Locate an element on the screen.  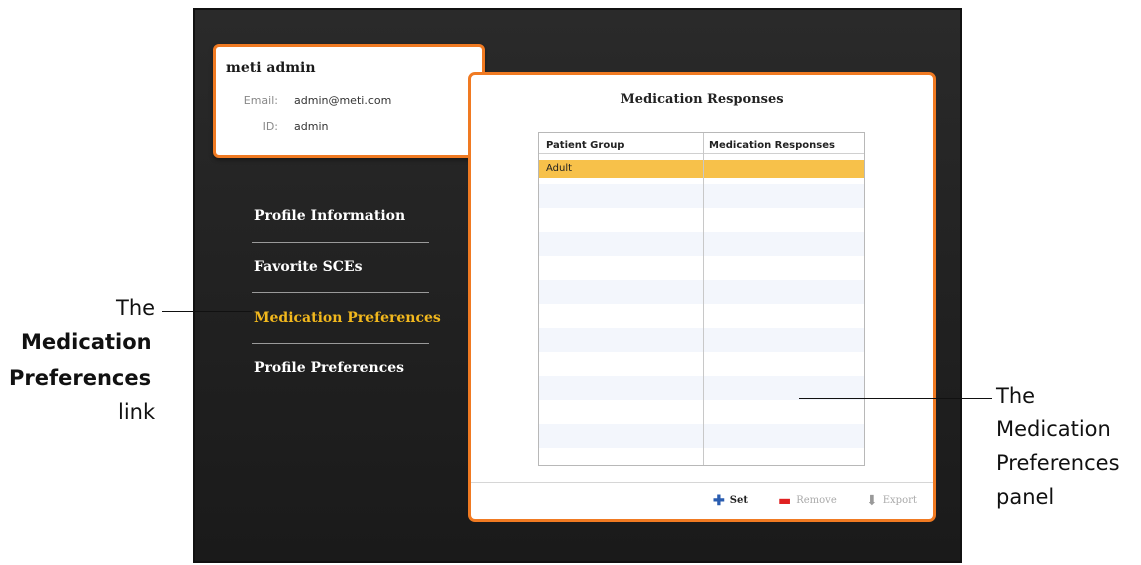
annotation-right-line1: The is located at coordinates (1016, 396).